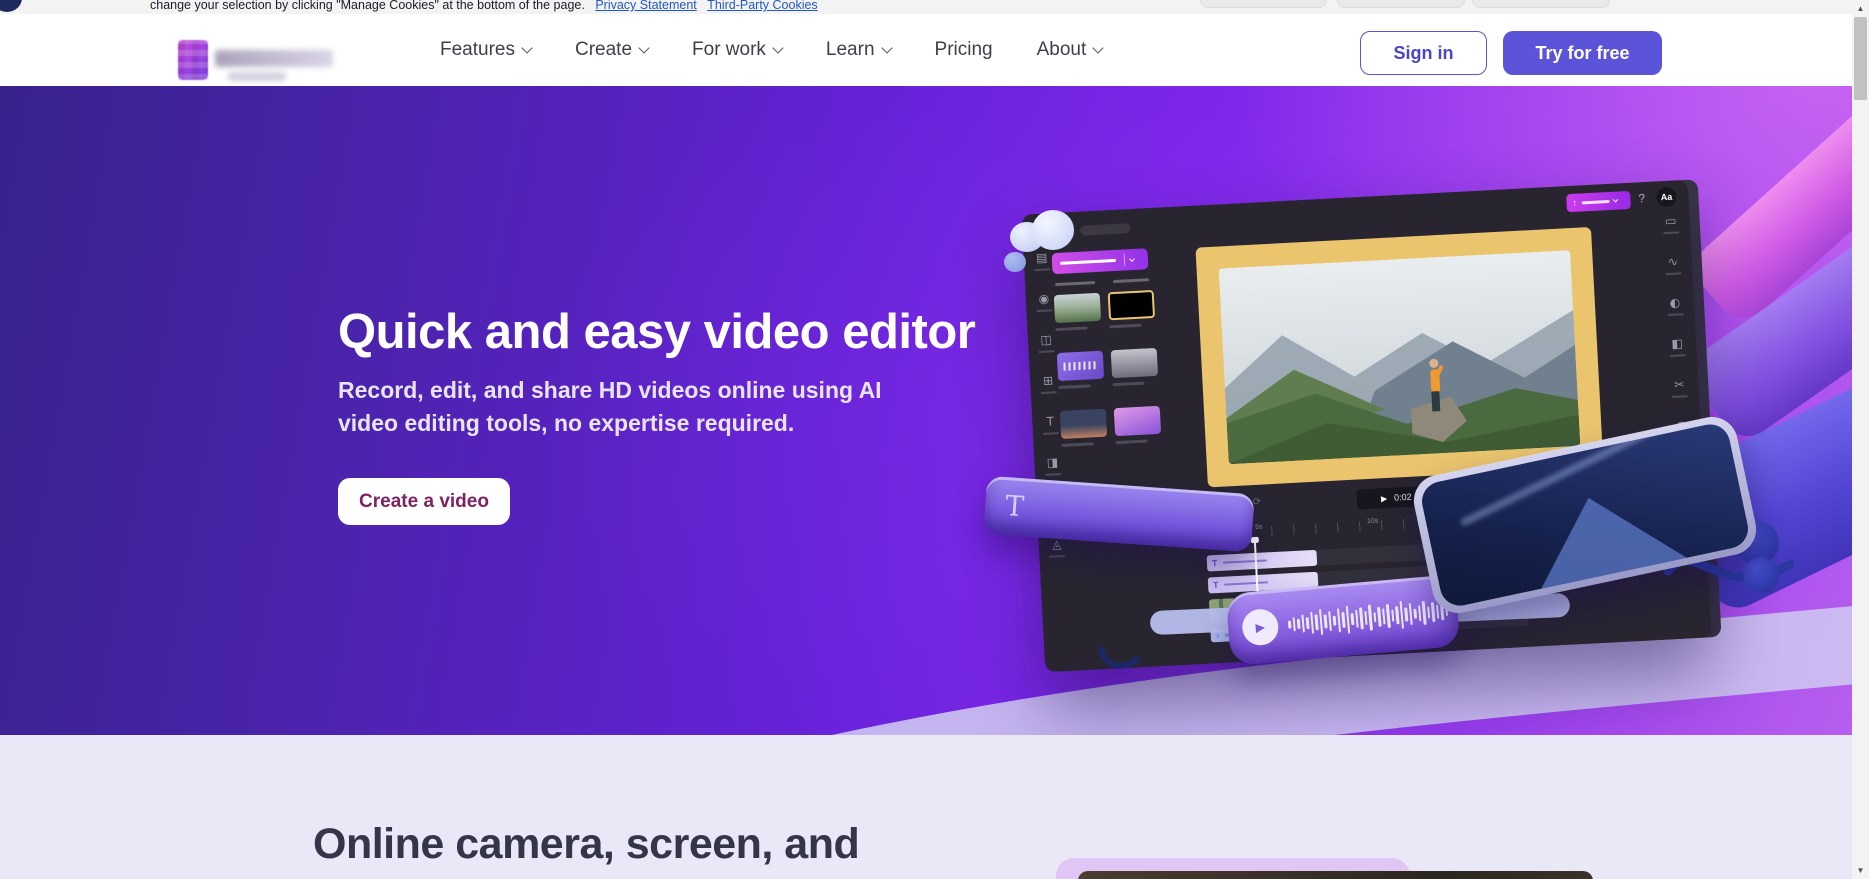 This screenshot has height=879, width=1869. Describe the element at coordinates (1675, 306) in the screenshot. I see `adjust-icon: ◐` at that location.